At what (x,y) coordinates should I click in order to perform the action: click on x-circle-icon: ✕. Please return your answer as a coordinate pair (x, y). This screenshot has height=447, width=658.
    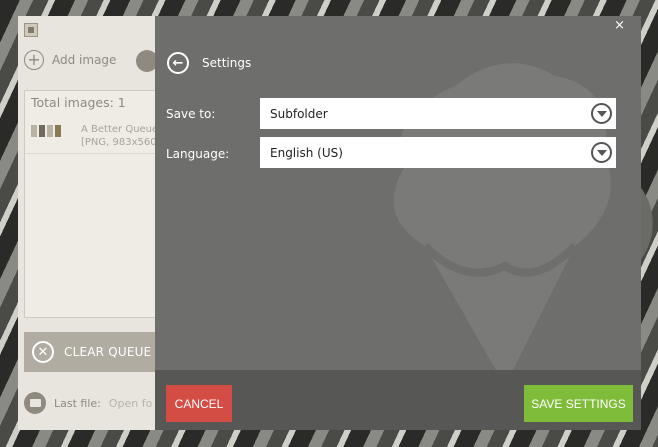
    Looking at the image, I should click on (43, 352).